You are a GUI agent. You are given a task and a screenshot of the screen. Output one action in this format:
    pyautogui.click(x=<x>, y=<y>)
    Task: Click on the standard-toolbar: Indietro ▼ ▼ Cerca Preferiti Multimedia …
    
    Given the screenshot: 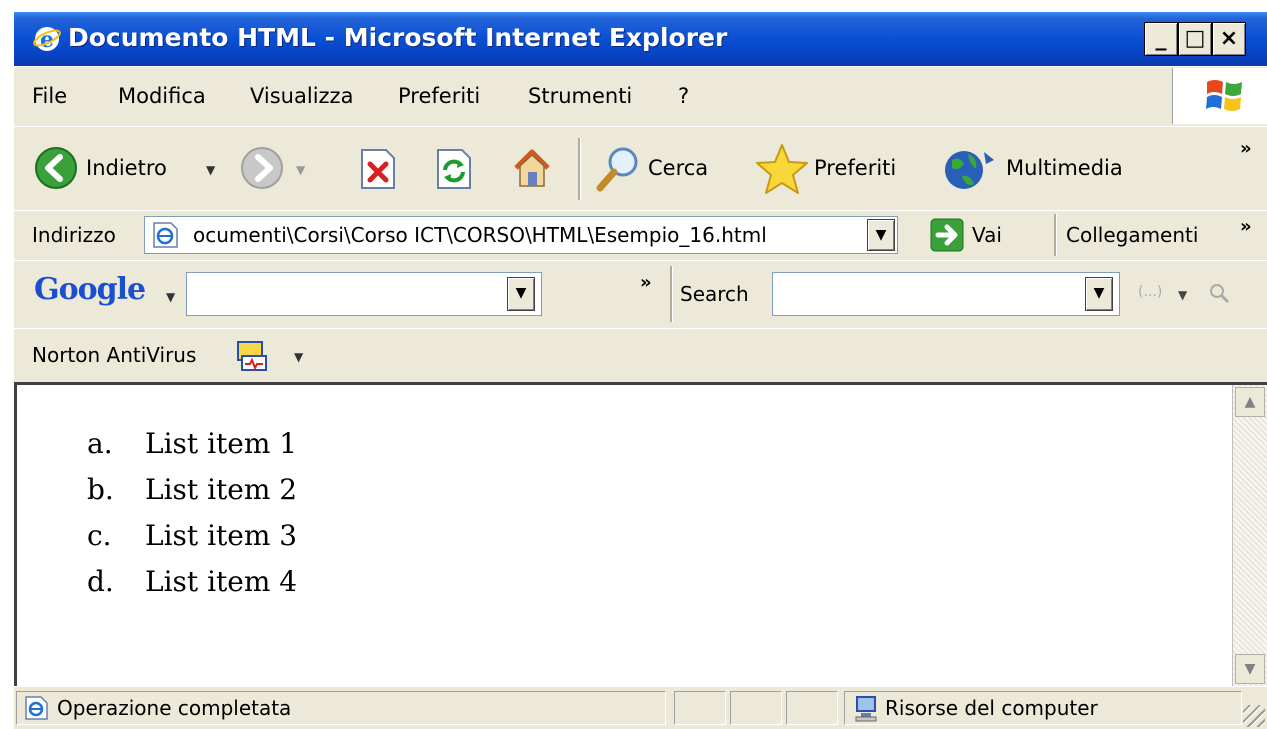 What is the action you would take?
    pyautogui.click(x=640, y=168)
    